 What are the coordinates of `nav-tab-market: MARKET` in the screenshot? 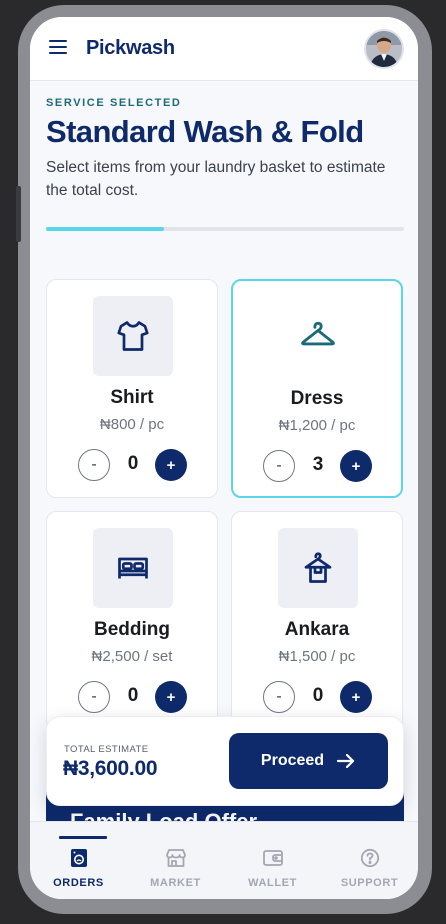 It's located at (175, 860).